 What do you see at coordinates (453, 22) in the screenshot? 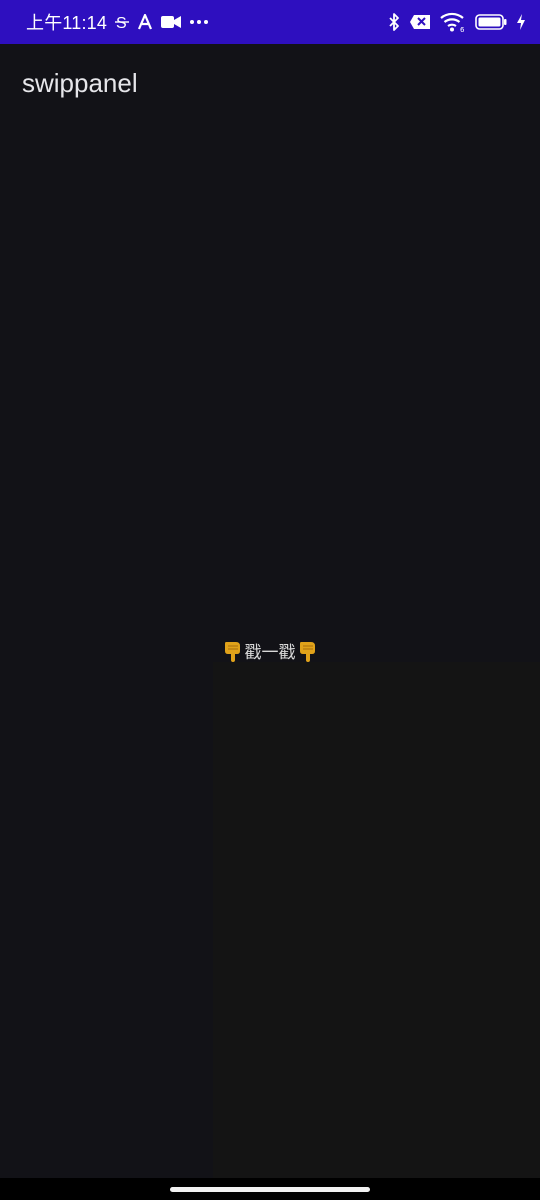
I see `wifi-icon: 6` at bounding box center [453, 22].